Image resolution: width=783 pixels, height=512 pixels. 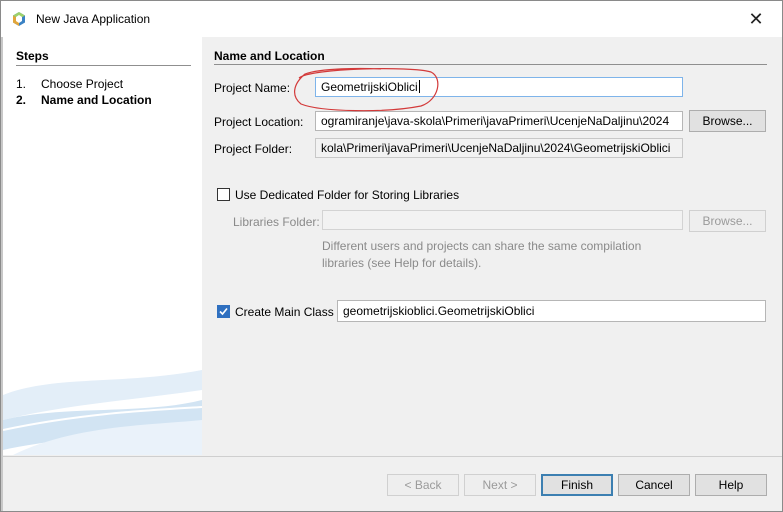 I want to click on close-icon: ✕, so click(x=756, y=19).